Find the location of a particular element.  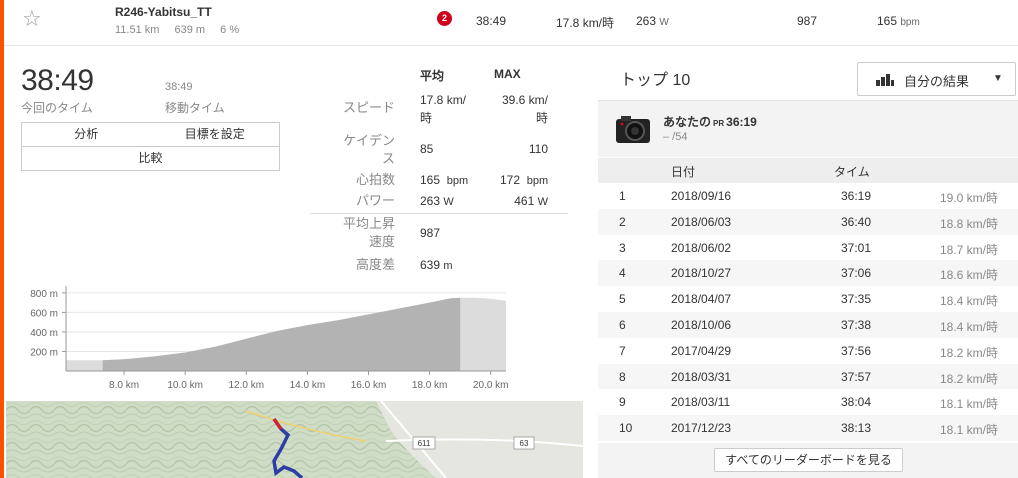

bar-chart-icon is located at coordinates (885, 80).